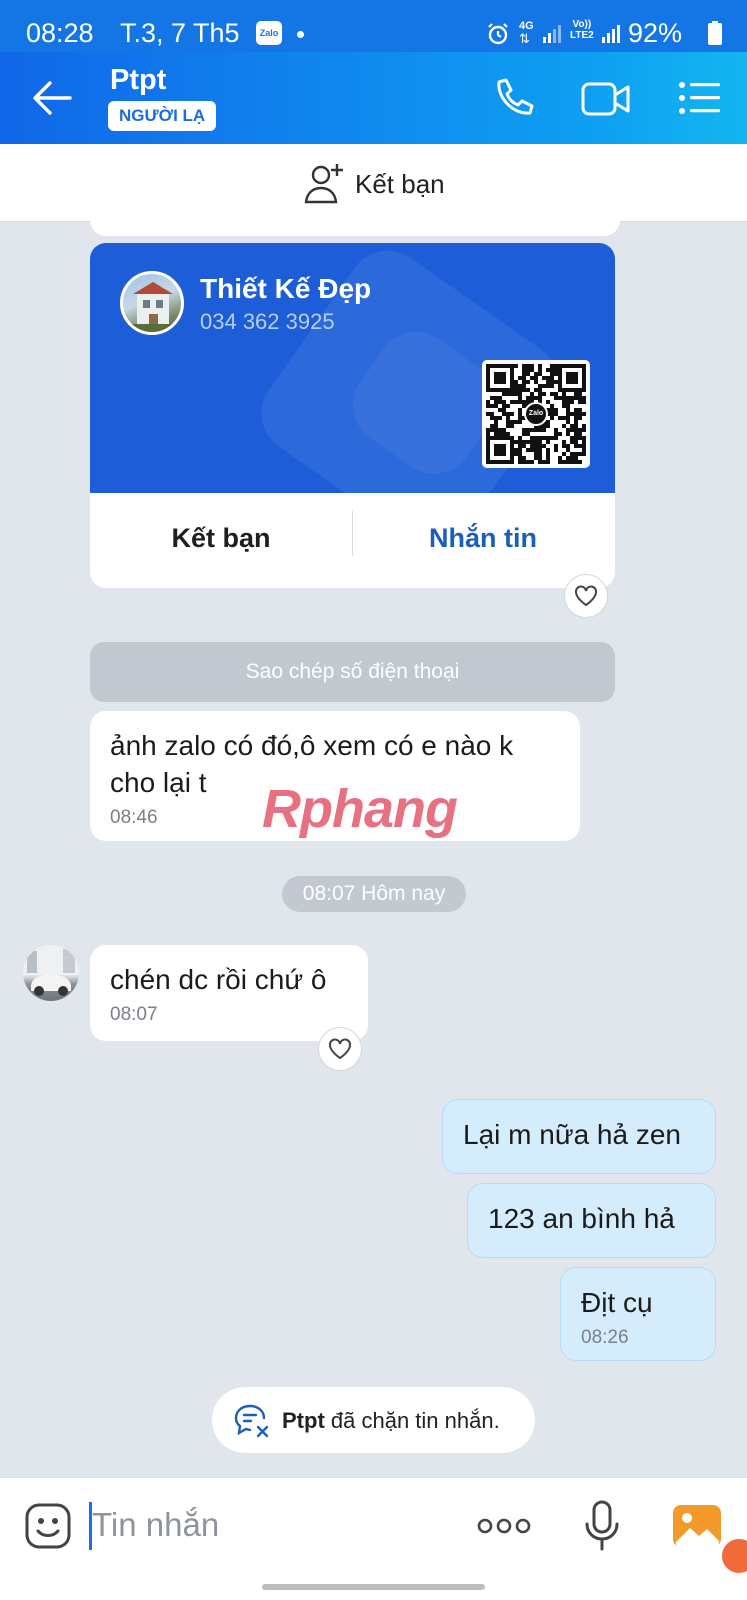 The width and height of the screenshot is (747, 1600). I want to click on home-indicator, so click(373, 1587).